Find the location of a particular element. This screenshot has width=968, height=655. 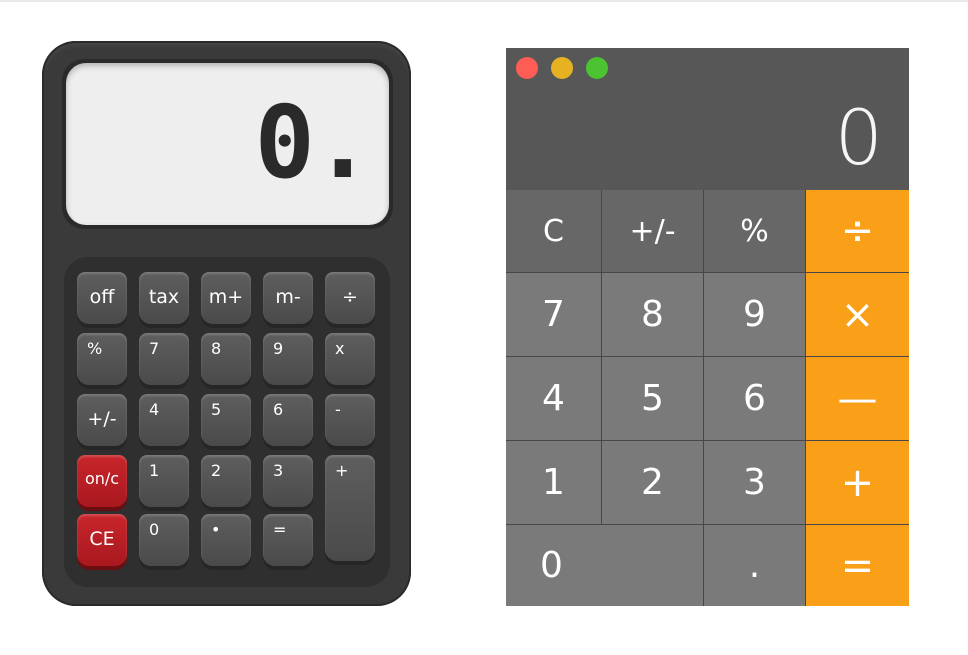

clear-button: C is located at coordinates (553, 231).